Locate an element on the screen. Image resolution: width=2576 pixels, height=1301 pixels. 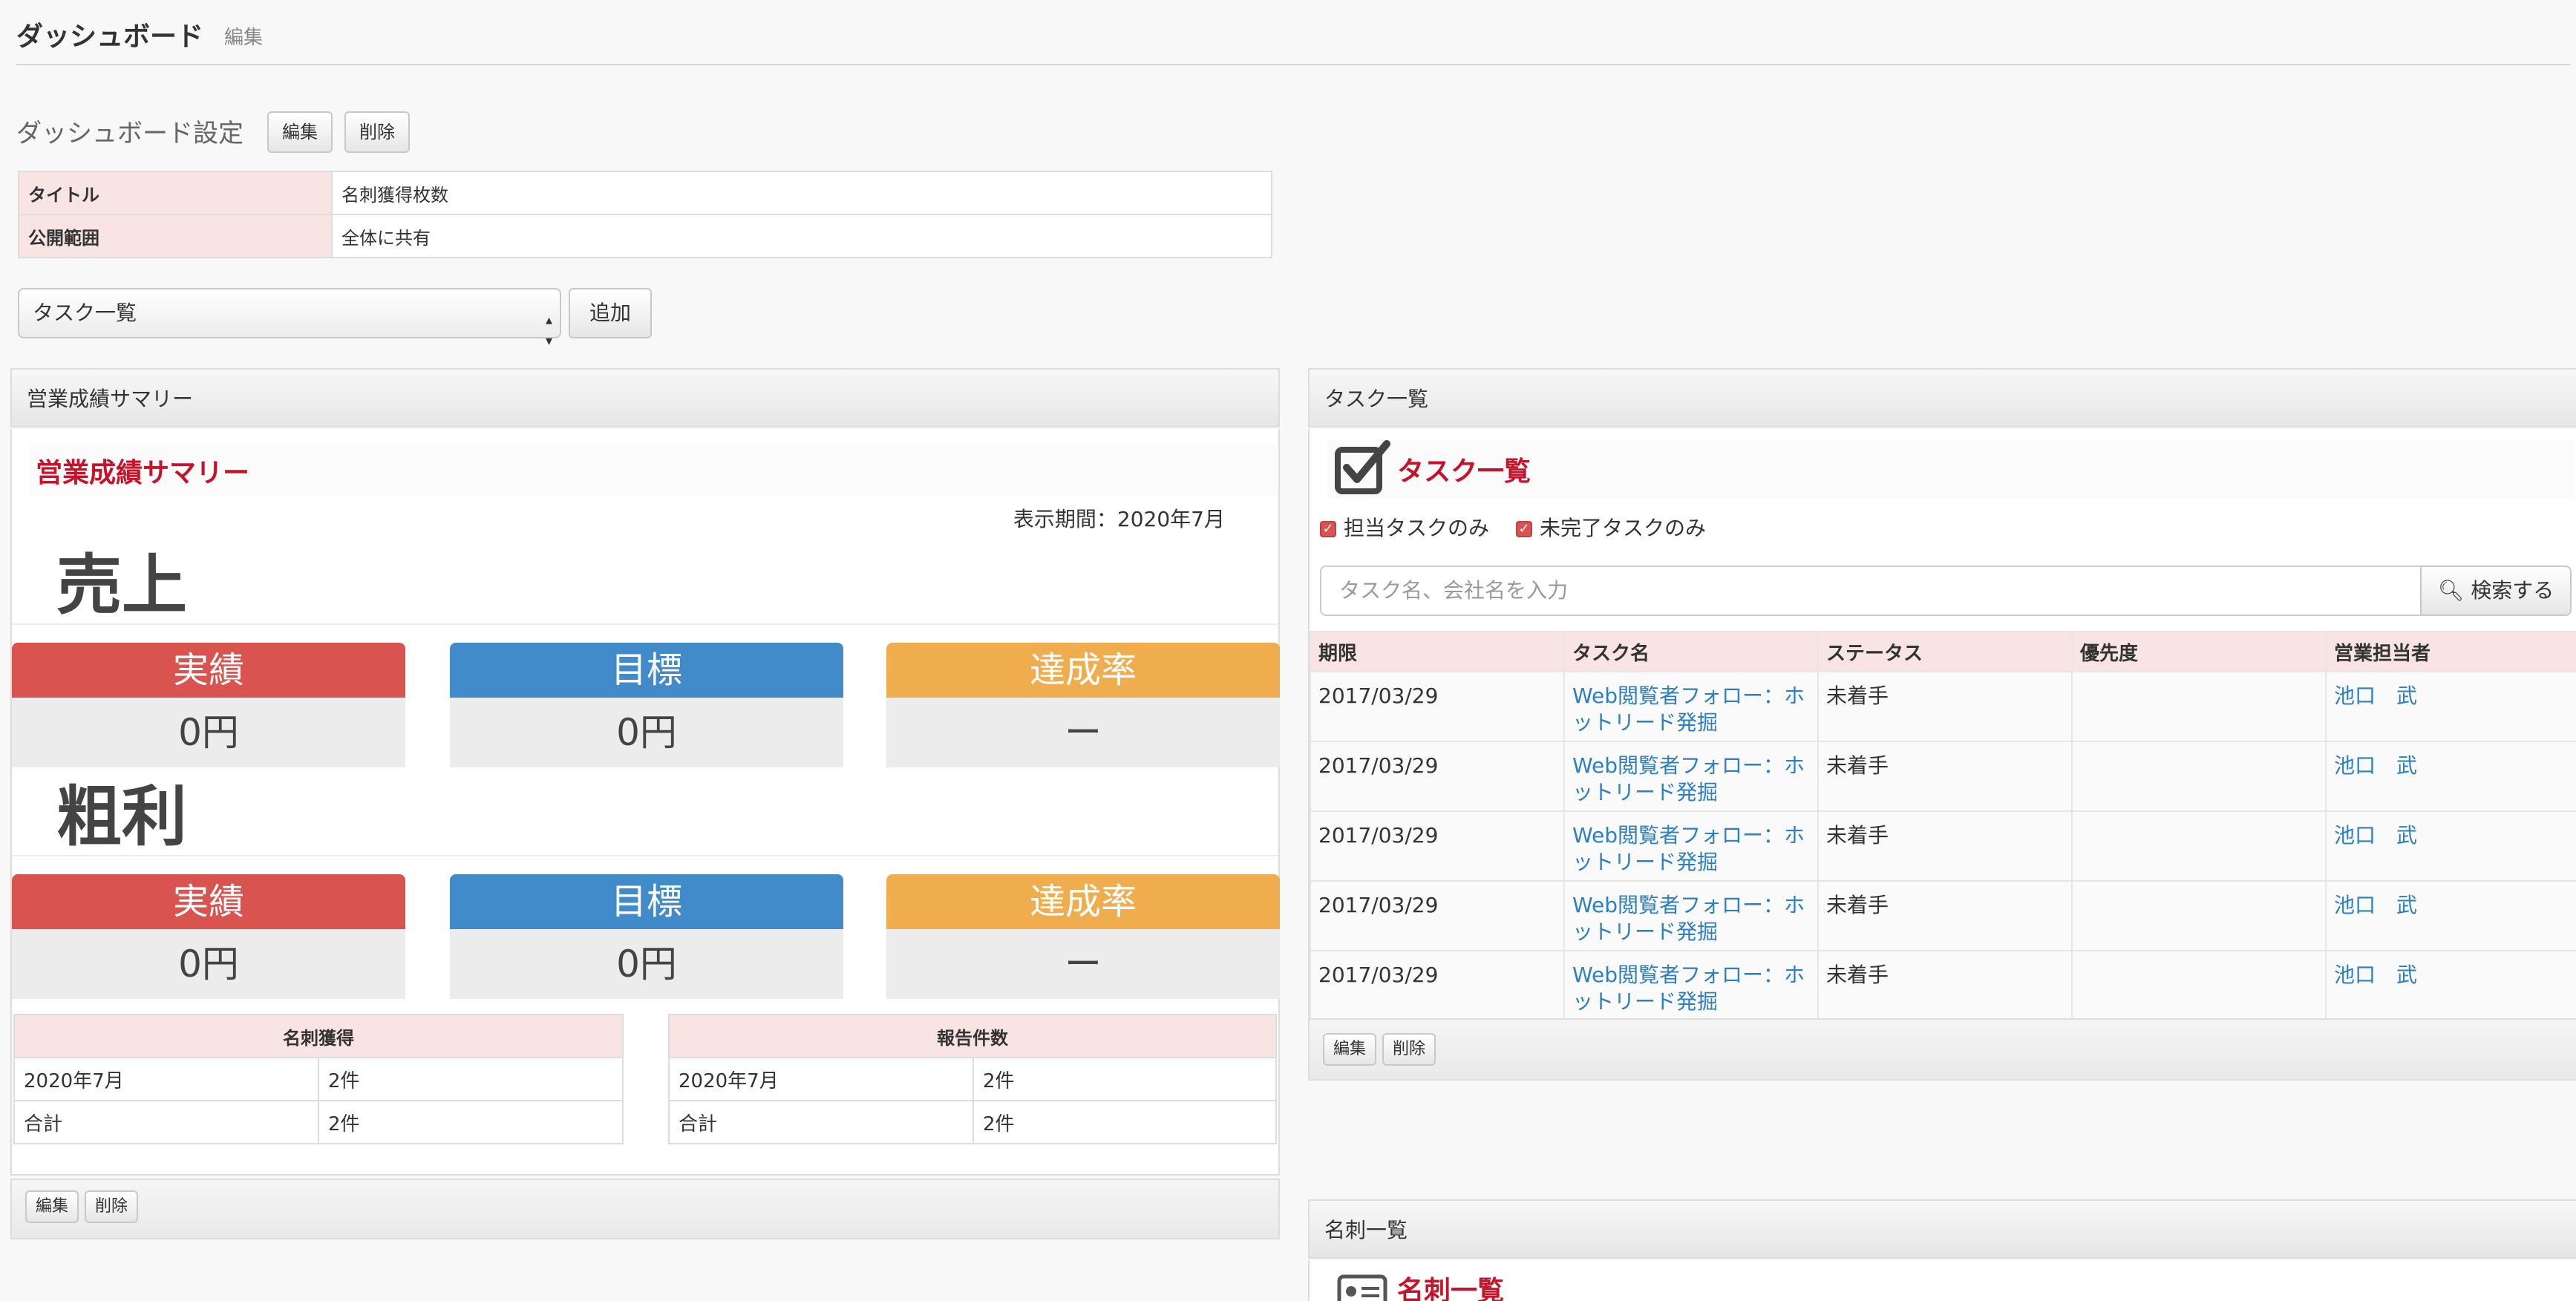
filter-label: 未完了タスクのみ is located at coordinates (1623, 528).